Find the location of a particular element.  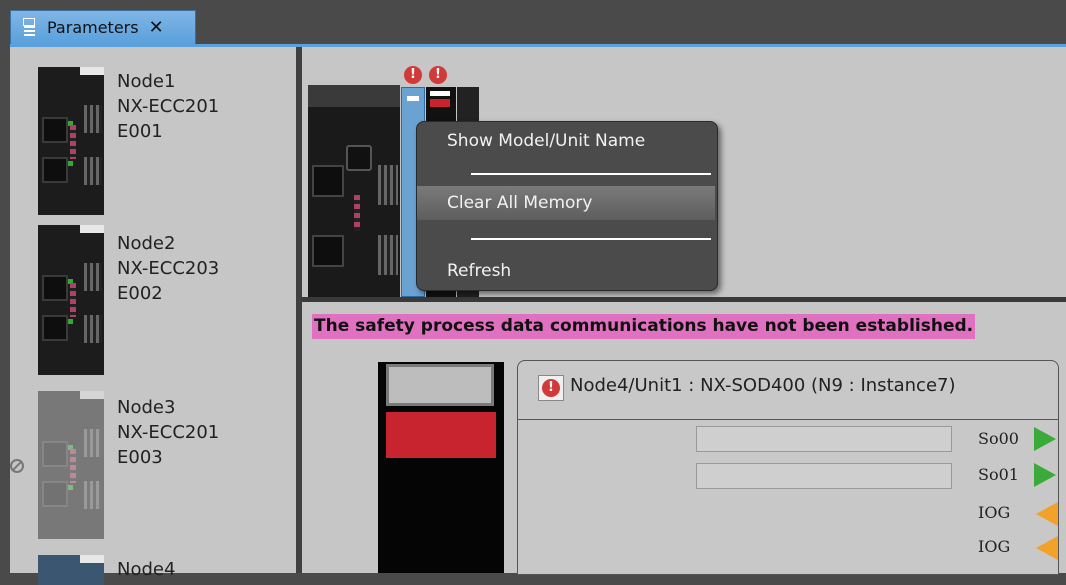

menu-item-show-model-unit-name: Show Model/Unit Name is located at coordinates (566, 141).